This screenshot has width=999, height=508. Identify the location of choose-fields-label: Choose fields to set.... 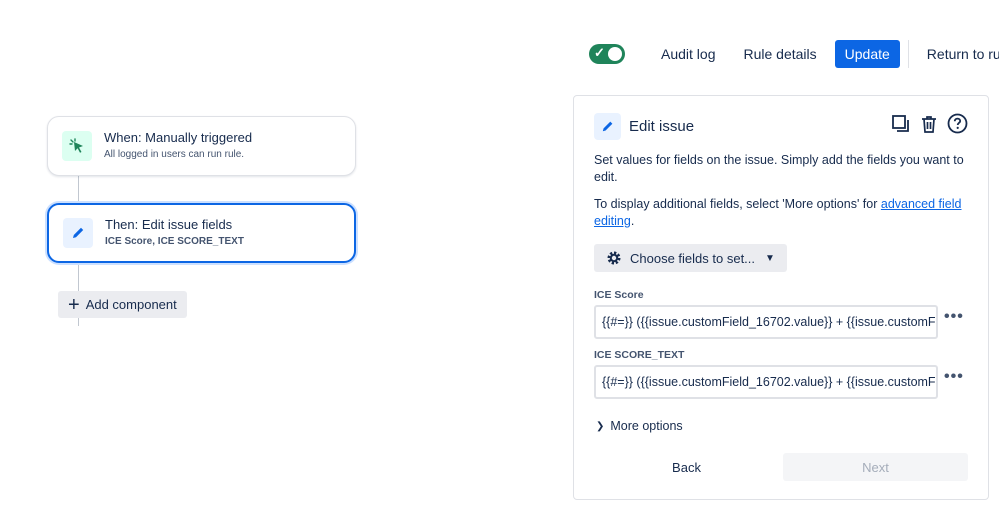
(693, 258).